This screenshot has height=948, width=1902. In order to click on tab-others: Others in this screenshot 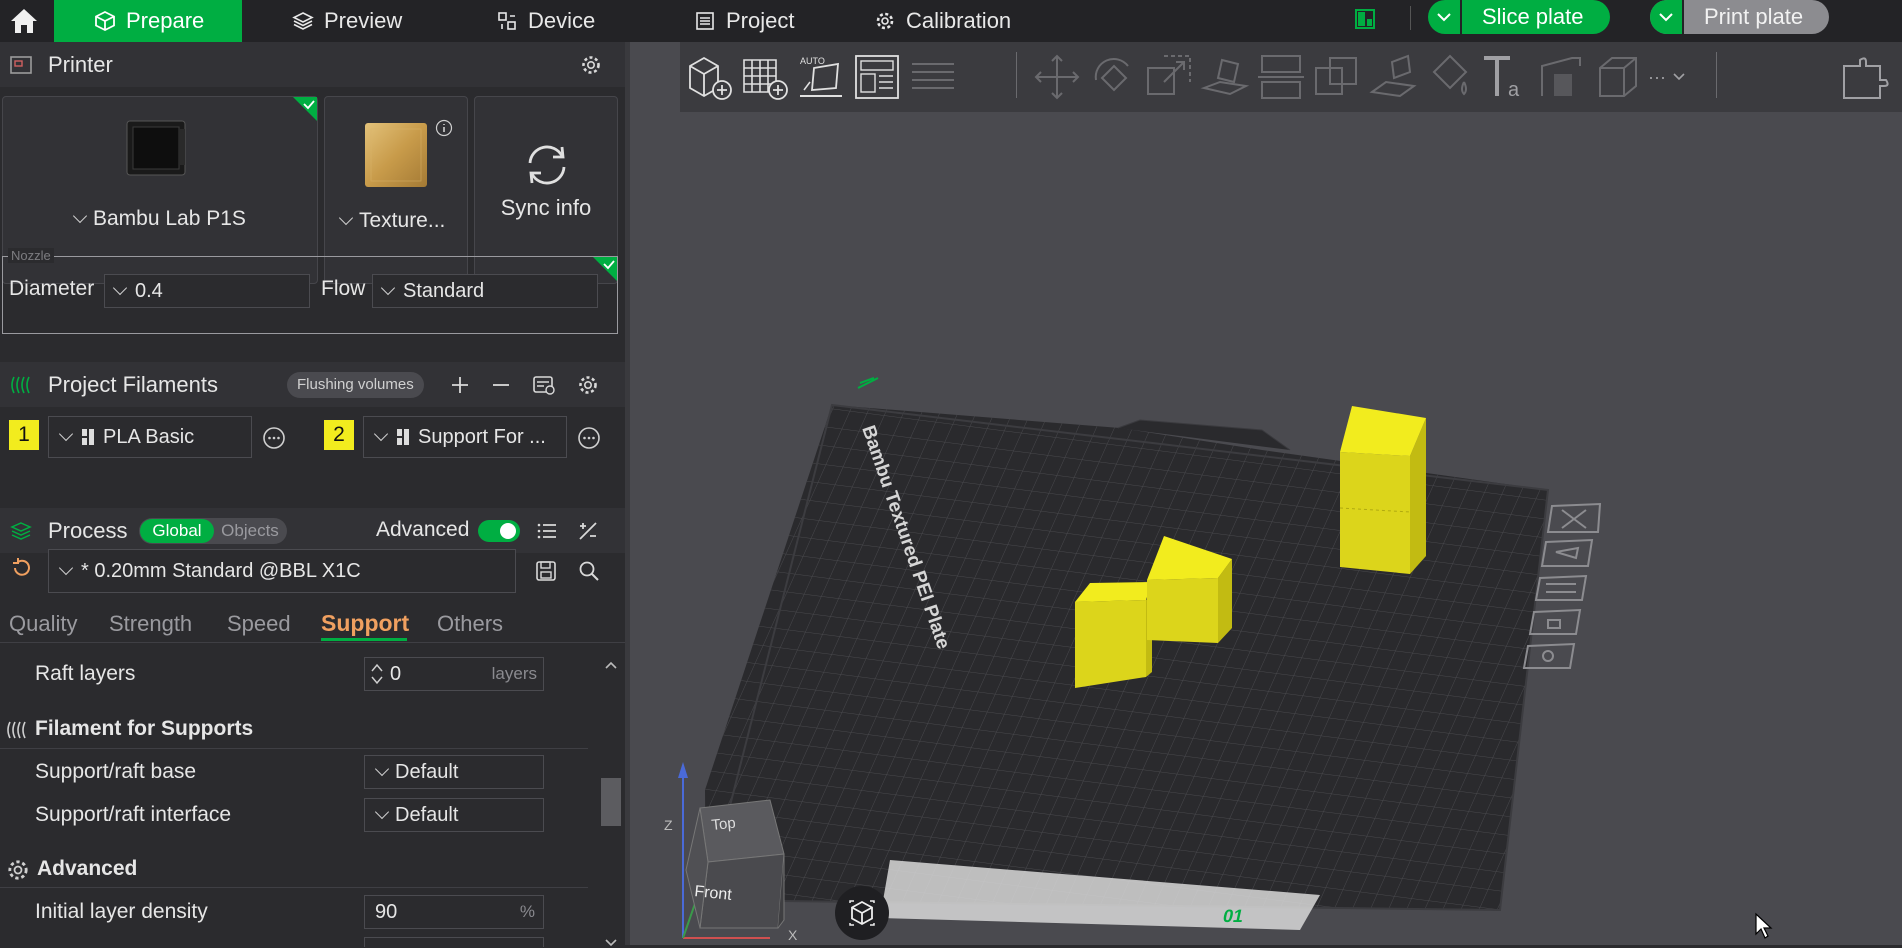, I will do `click(470, 624)`.